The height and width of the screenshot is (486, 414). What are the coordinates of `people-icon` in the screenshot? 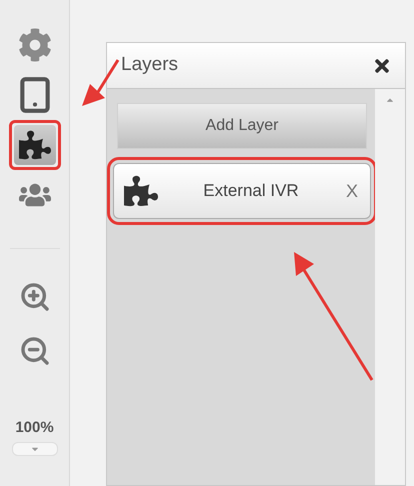 It's located at (34, 195).